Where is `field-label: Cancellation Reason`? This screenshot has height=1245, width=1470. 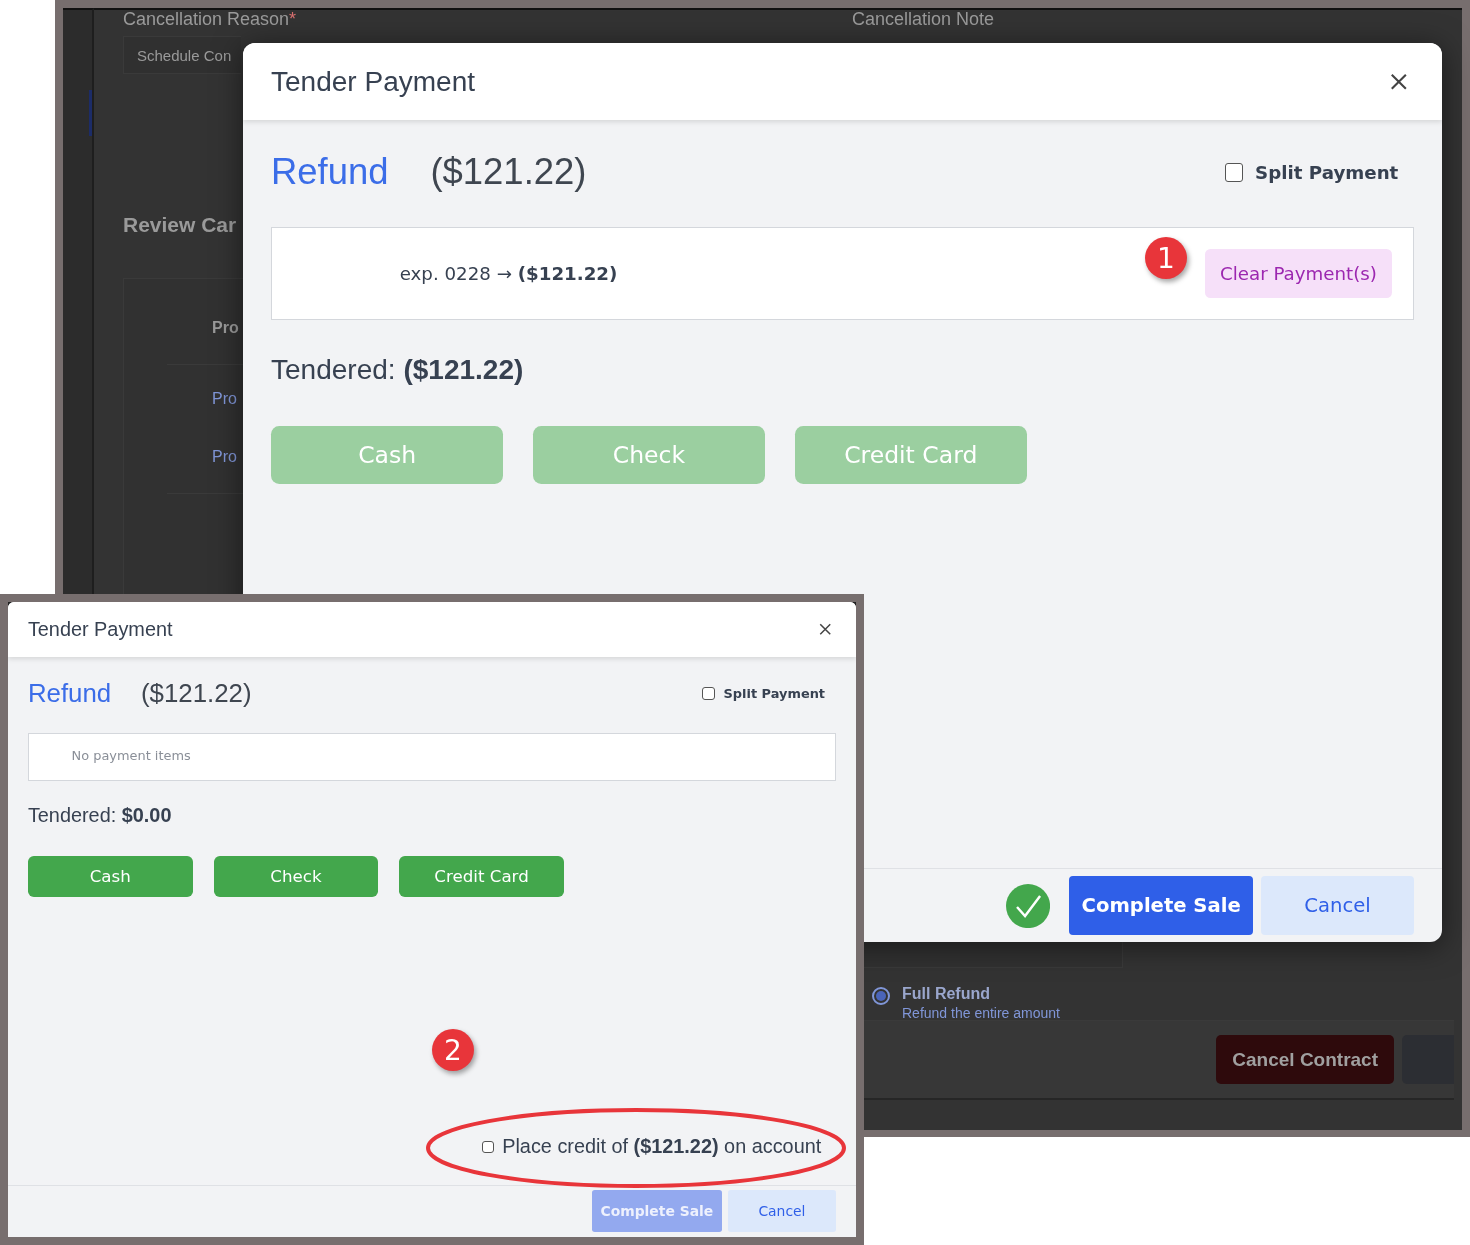
field-label: Cancellation Reason is located at coordinates (206, 19).